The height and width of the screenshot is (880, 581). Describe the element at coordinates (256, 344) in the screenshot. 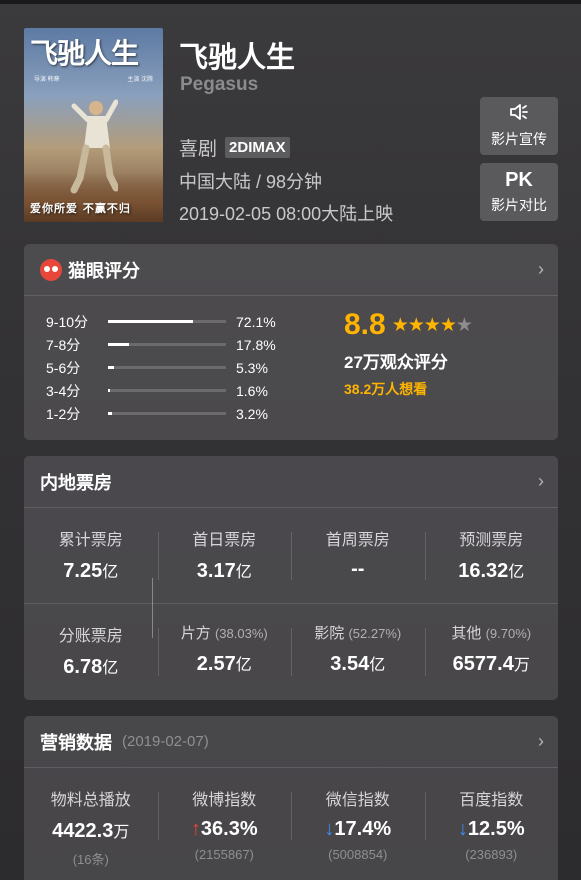

I see `distribution-percent: 17.8%` at that location.